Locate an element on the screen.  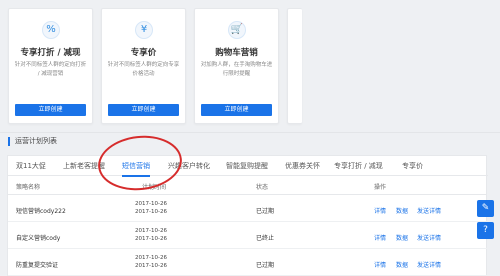
section-title: 运营计划列表 is located at coordinates (32, 141).